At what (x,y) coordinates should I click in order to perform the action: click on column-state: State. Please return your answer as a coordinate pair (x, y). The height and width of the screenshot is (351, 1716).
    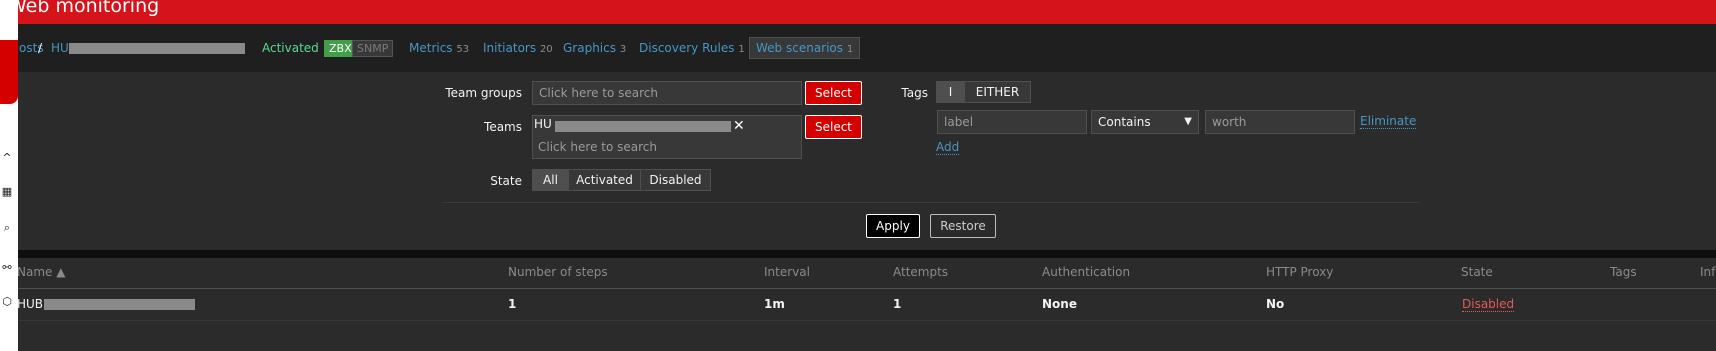
    Looking at the image, I should click on (1477, 272).